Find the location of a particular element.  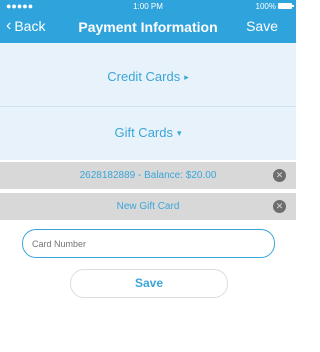

triangle-right-icon: ▸ is located at coordinates (186, 77).